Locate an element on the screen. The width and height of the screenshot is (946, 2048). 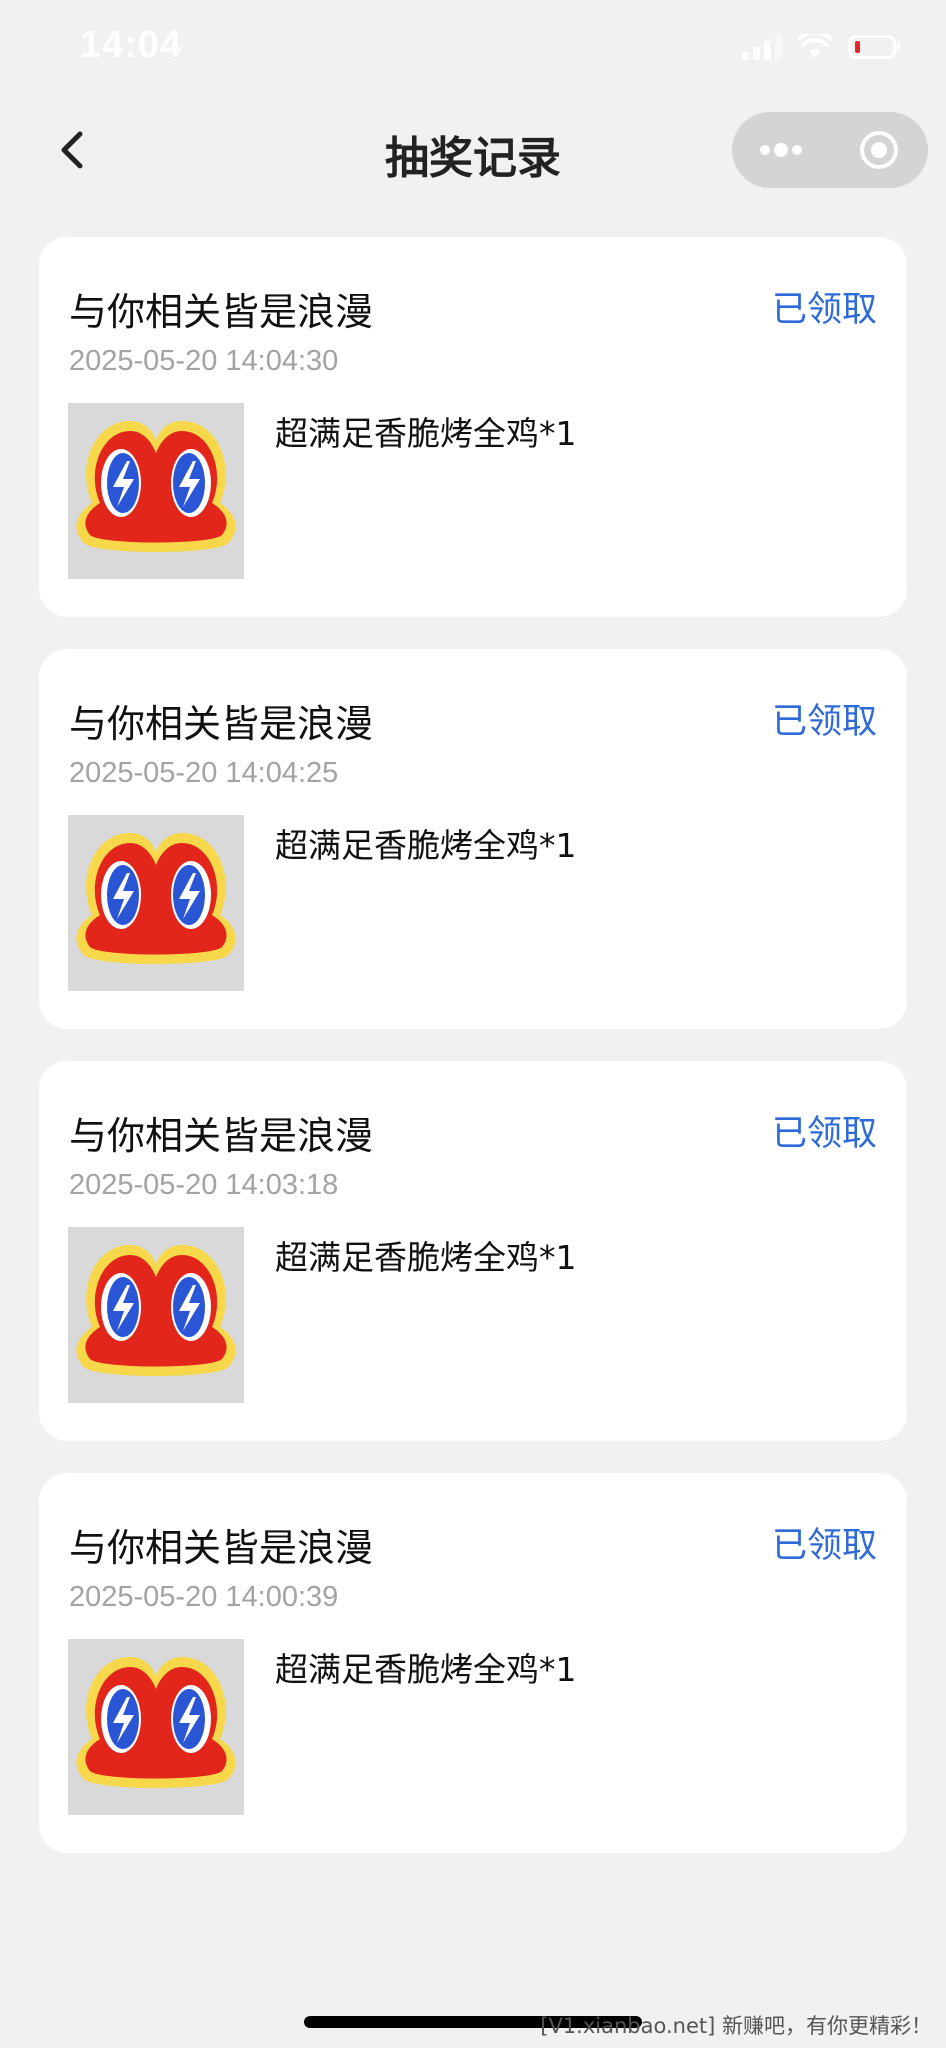
watermark-text: [V1.xianbao.net] 新赚吧，有你更精彩！ is located at coordinates (736, 2026).